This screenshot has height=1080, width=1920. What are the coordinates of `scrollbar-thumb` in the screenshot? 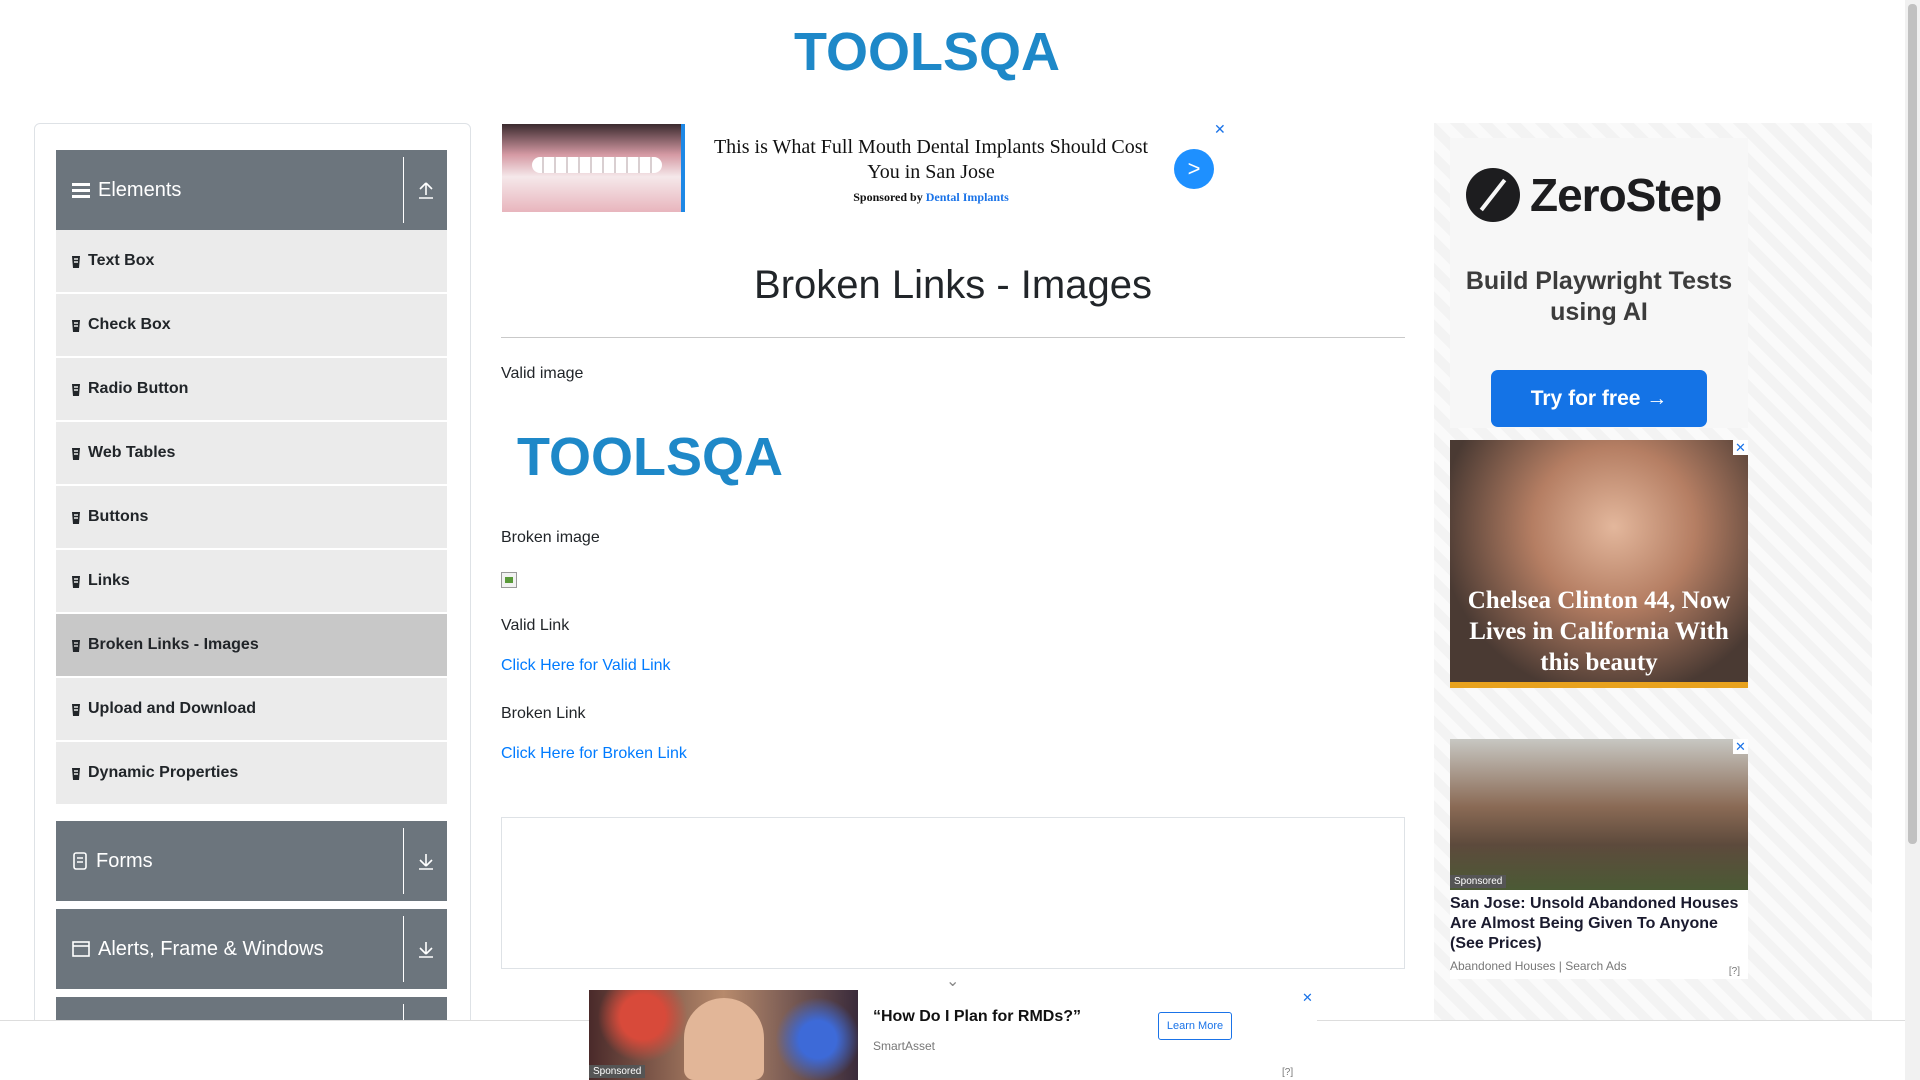 It's located at (1912, 424).